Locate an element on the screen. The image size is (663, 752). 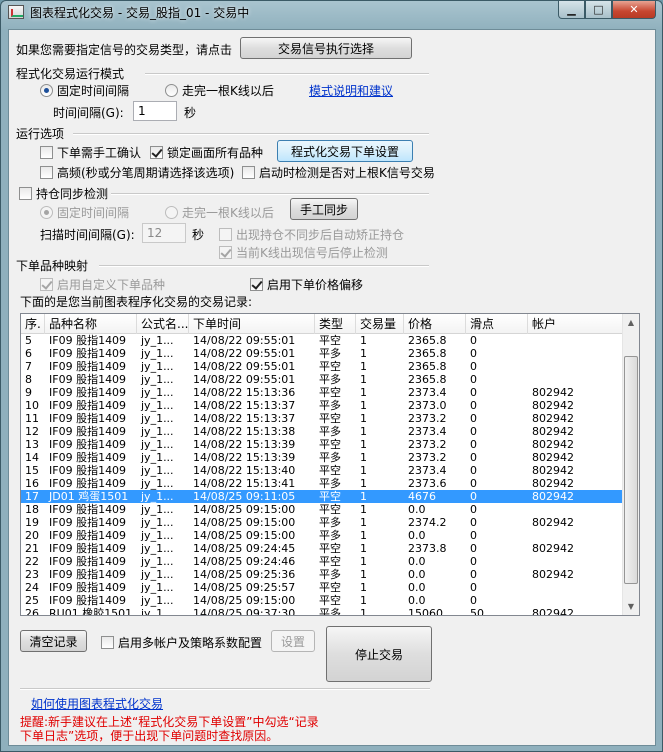
run-mode-bar-option: 走完一根K线以后 is located at coordinates (219, 90).